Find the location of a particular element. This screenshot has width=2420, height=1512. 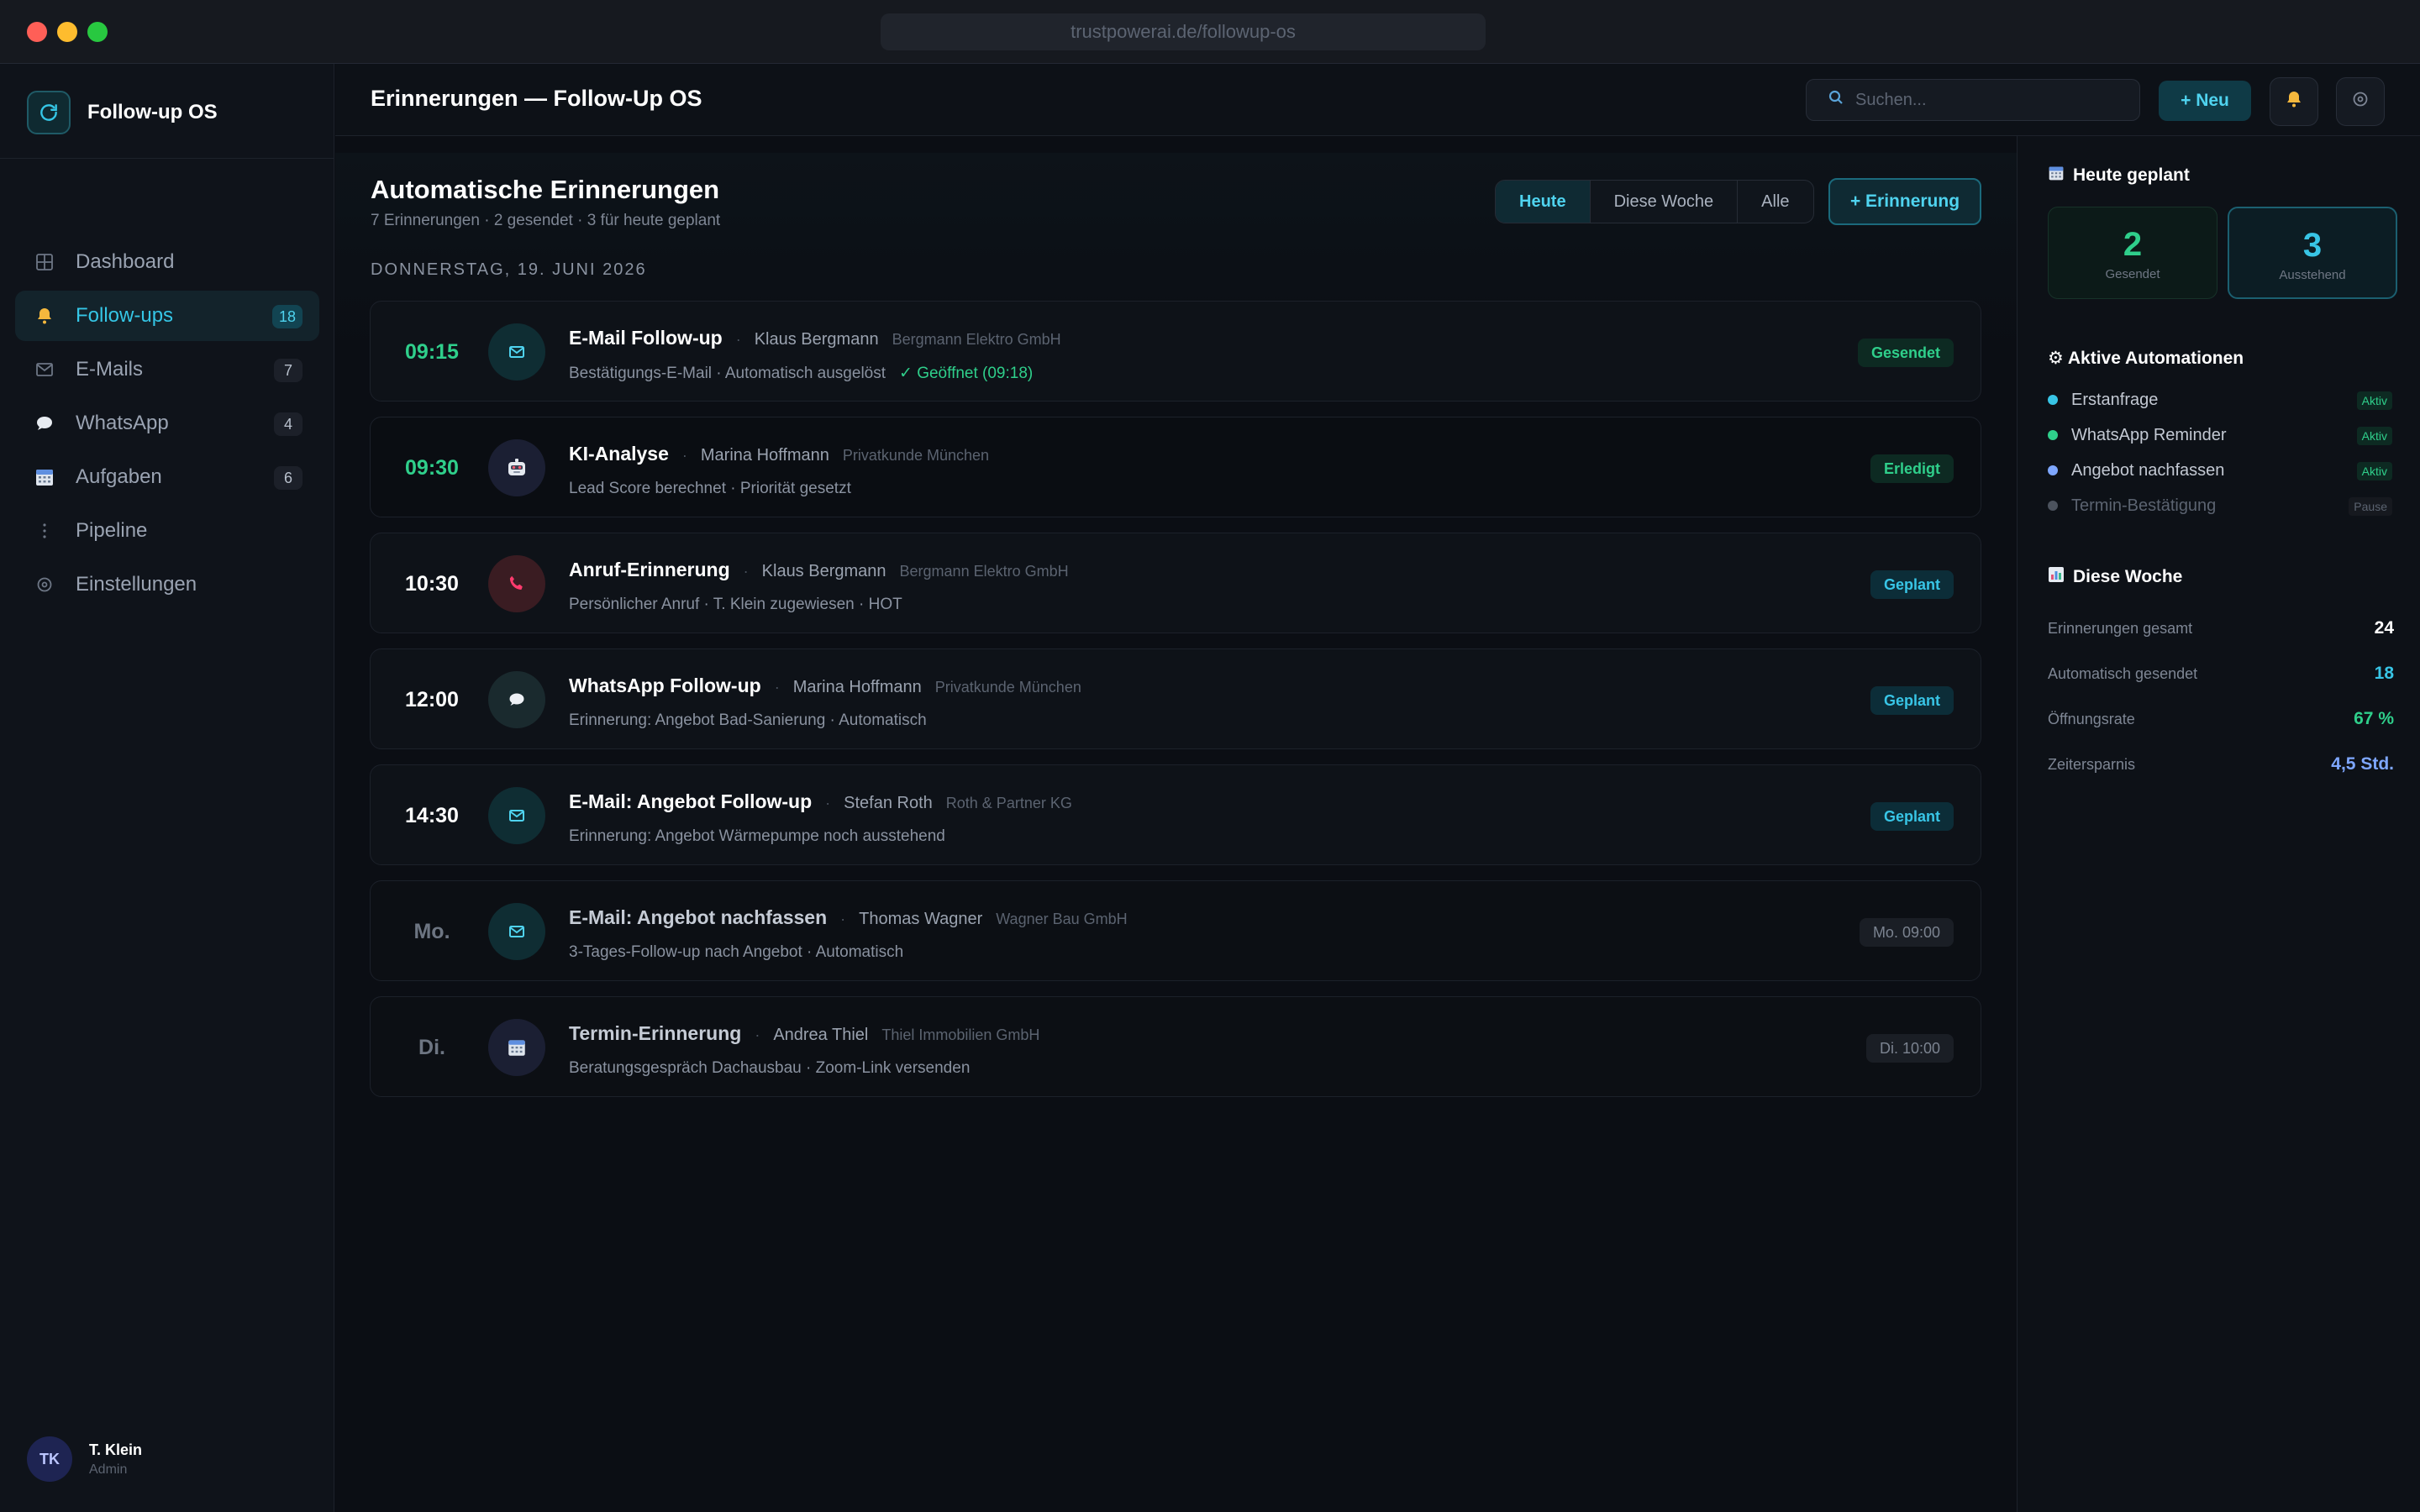

close-window-button is located at coordinates (37, 32).